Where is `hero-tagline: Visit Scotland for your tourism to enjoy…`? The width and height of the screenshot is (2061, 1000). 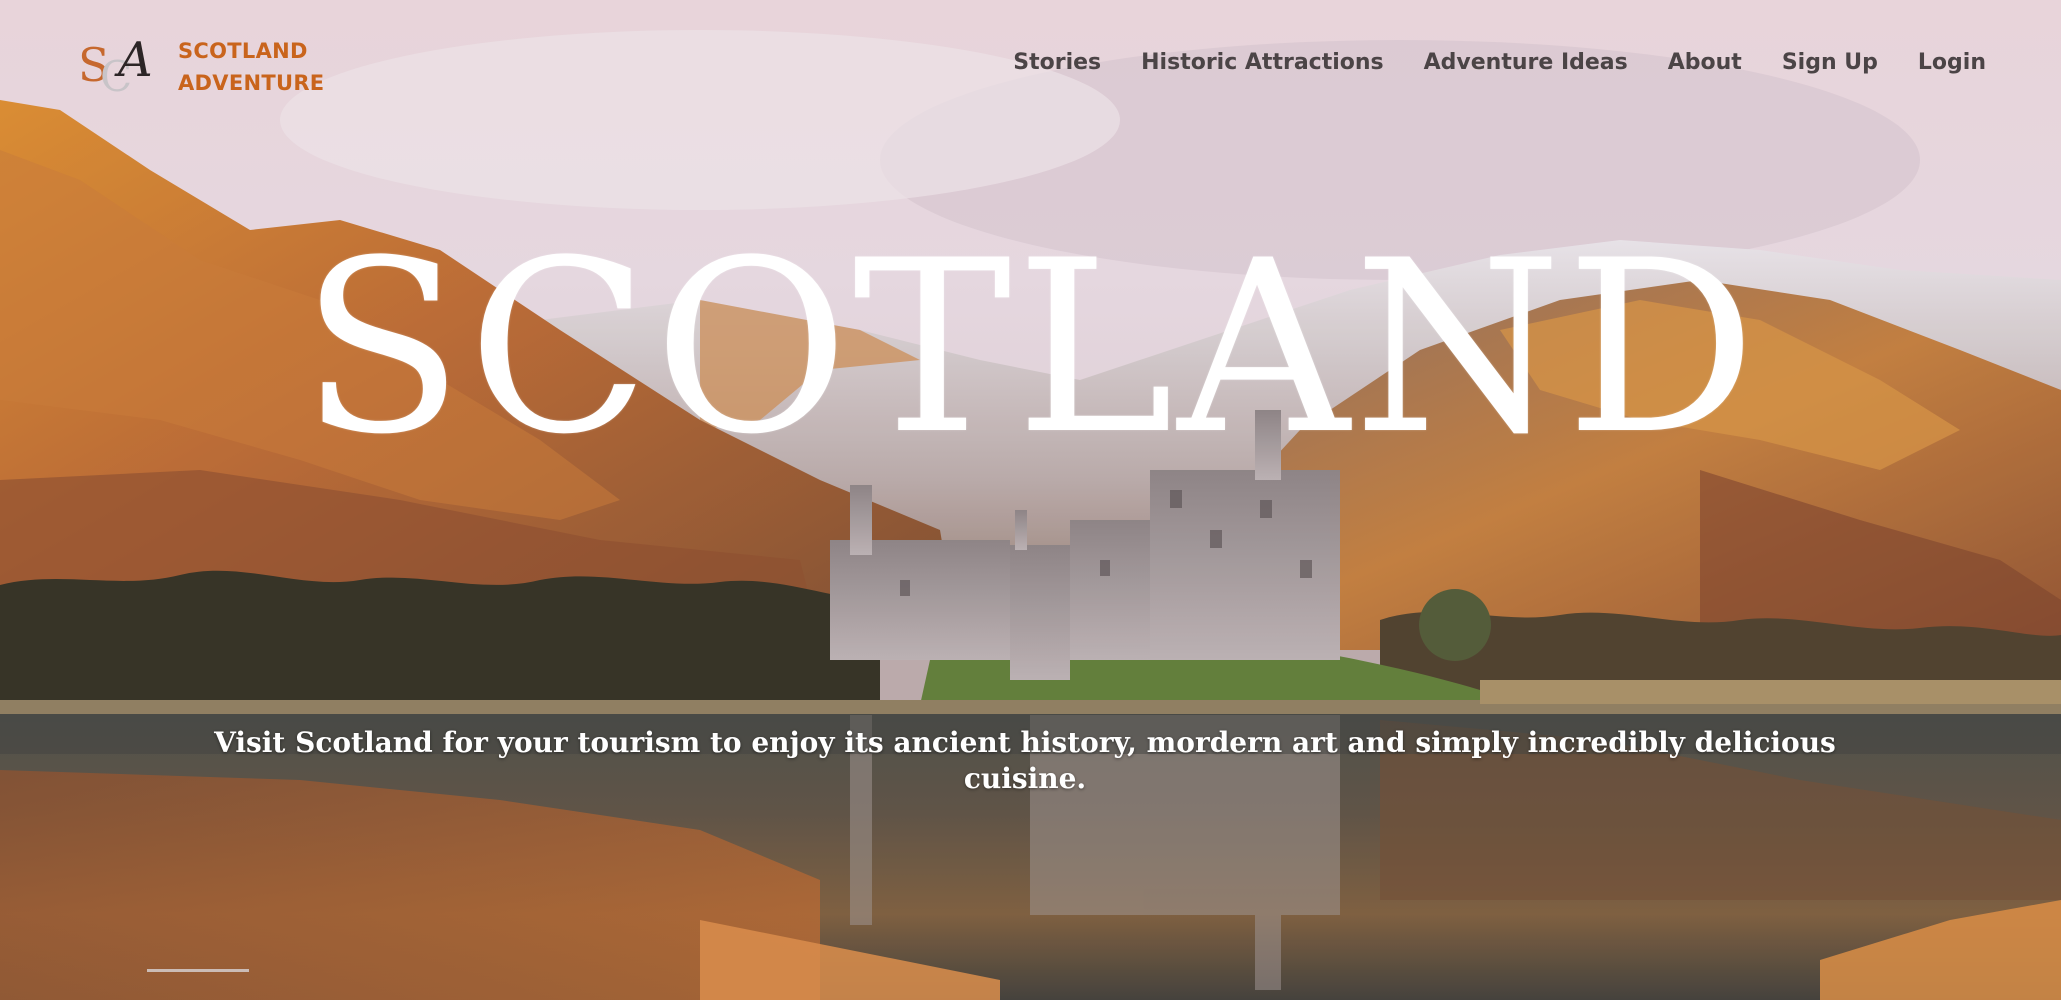
hero-tagline: Visit Scotland for your tourism to enjoy… is located at coordinates (1025, 760).